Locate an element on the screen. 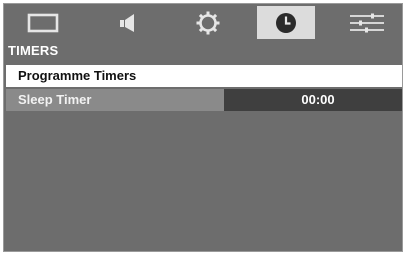 The height and width of the screenshot is (255, 407). tab-sound is located at coordinates (128, 22).